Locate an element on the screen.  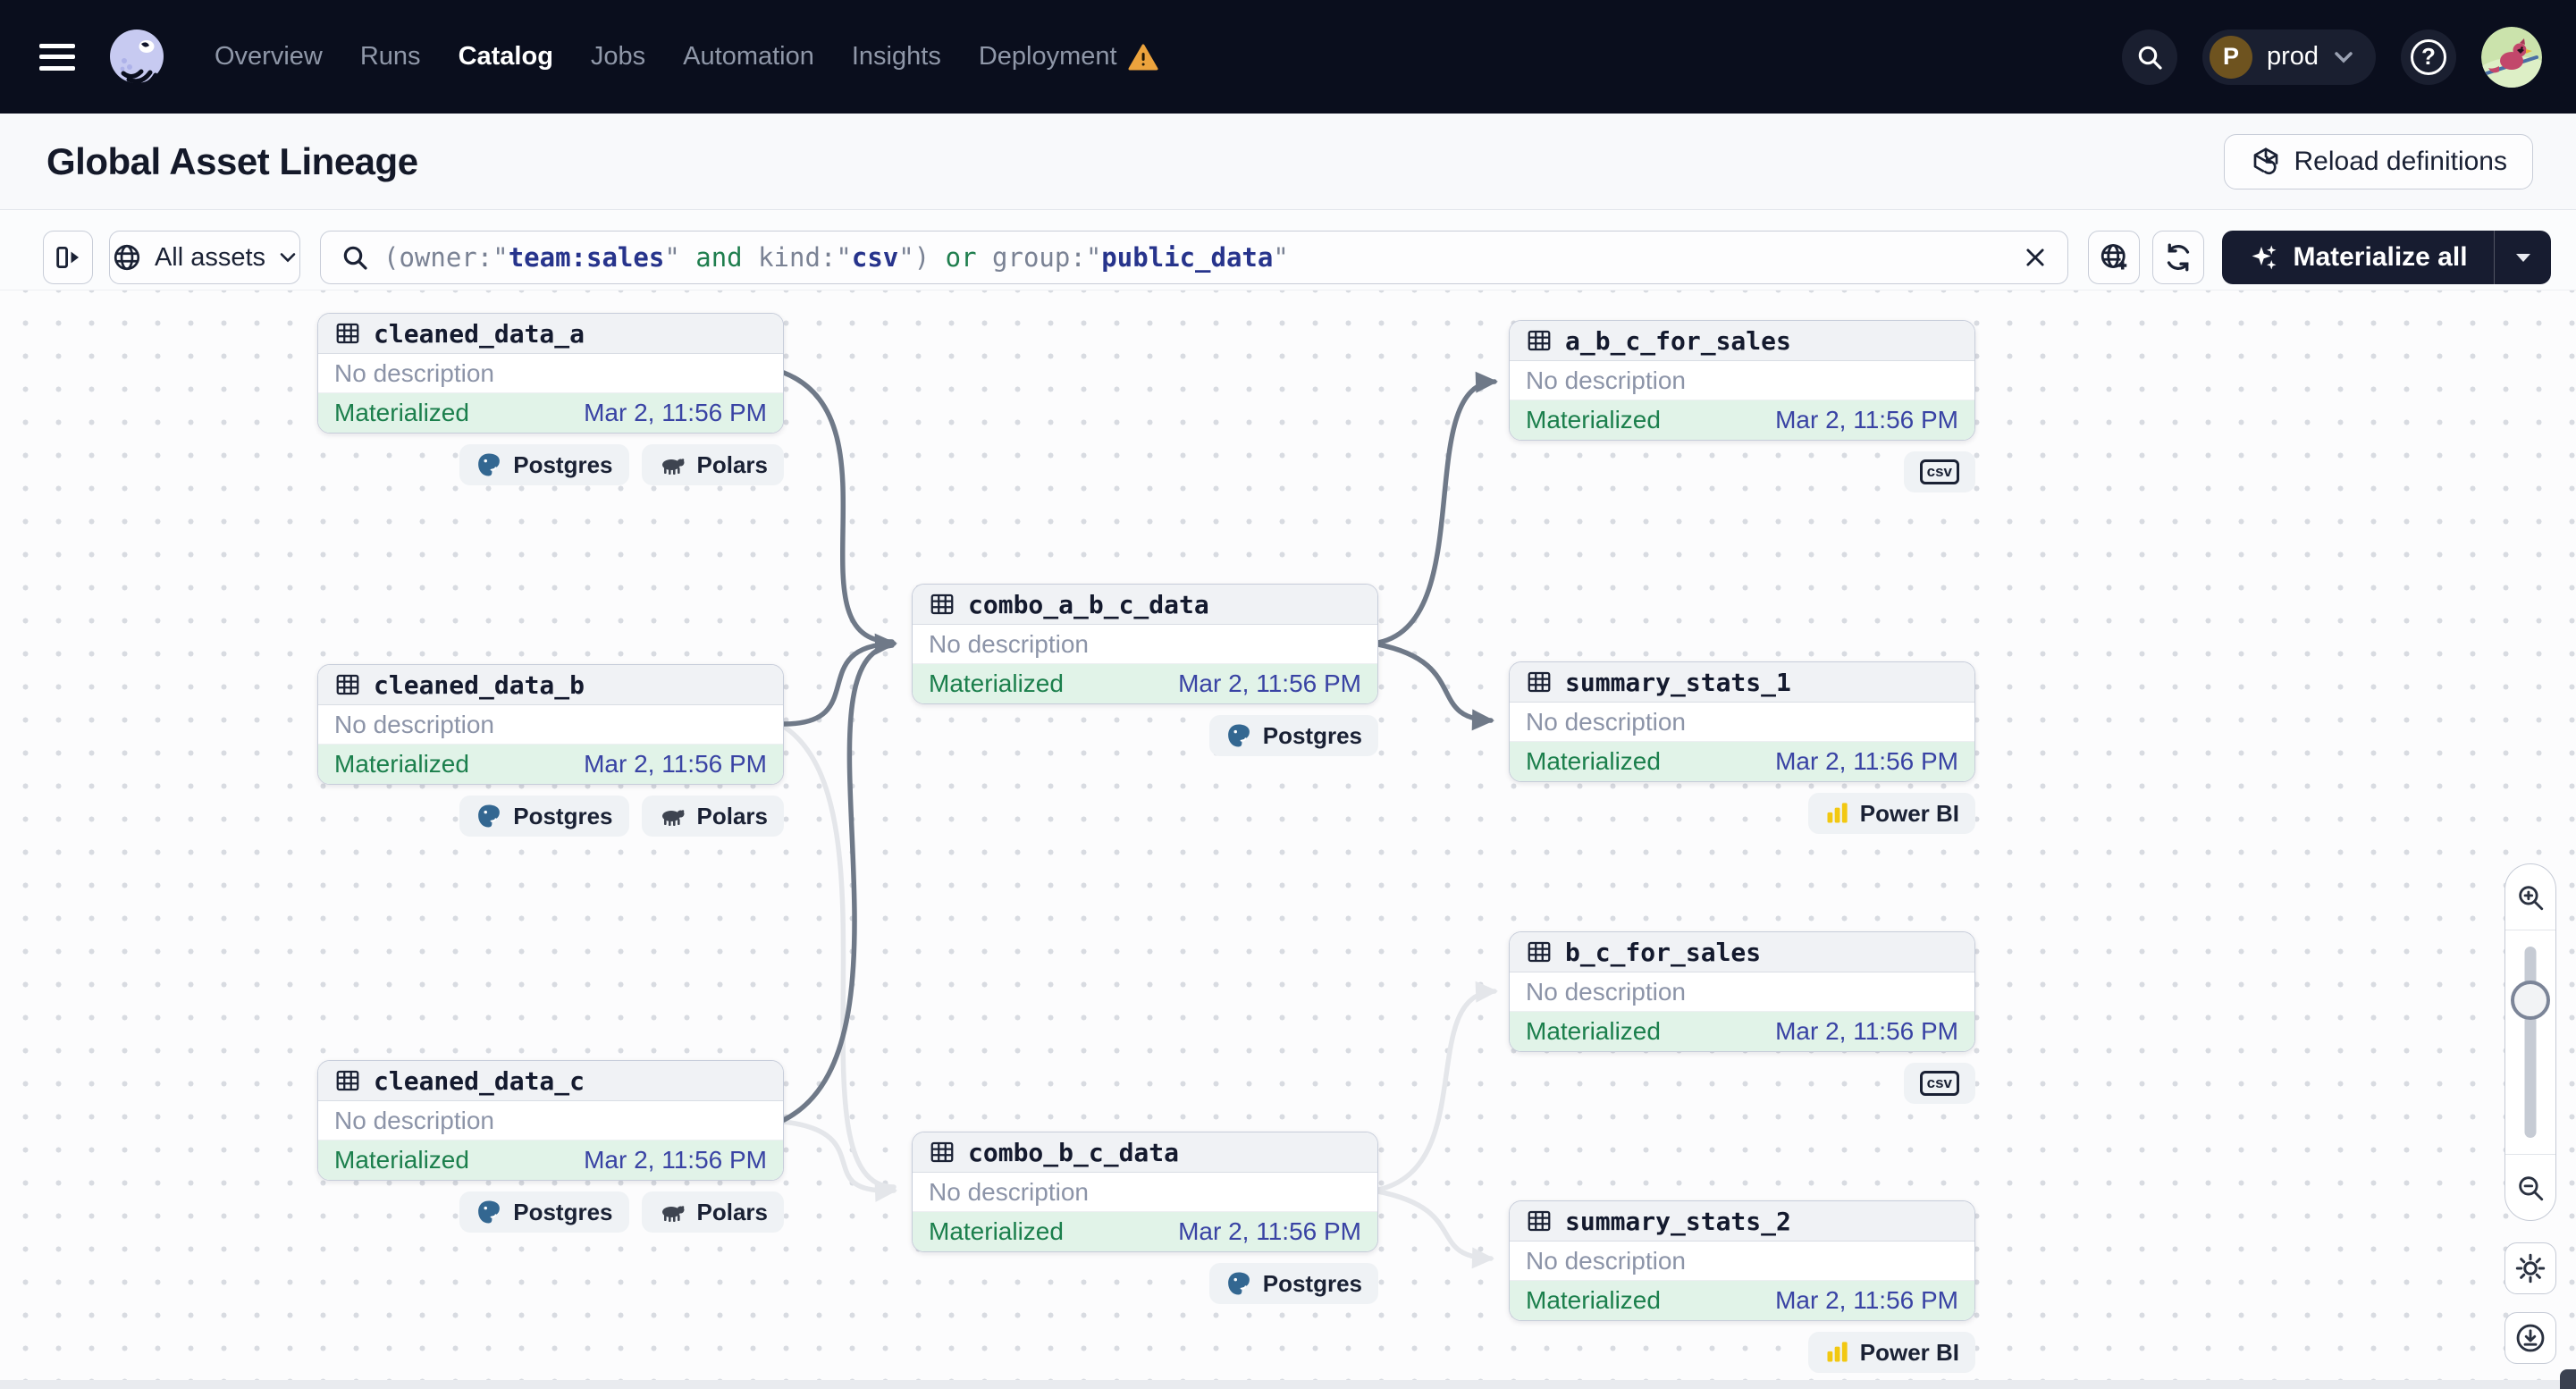
zoom-slider-thumb is located at coordinates (2531, 1000).